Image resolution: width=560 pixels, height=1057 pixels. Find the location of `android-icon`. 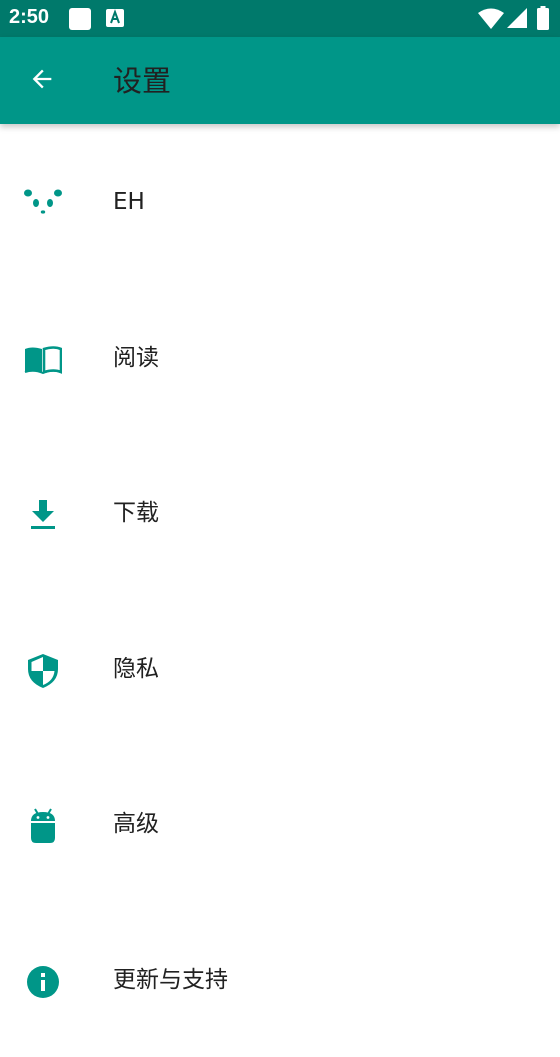

android-icon is located at coordinates (43, 826).